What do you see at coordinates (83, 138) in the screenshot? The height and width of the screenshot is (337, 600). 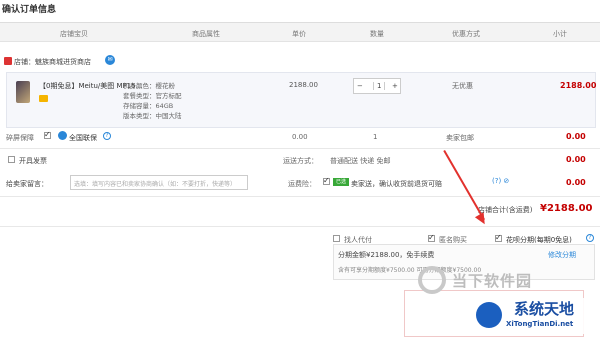 I see `insurance-option: 全国联保` at bounding box center [83, 138].